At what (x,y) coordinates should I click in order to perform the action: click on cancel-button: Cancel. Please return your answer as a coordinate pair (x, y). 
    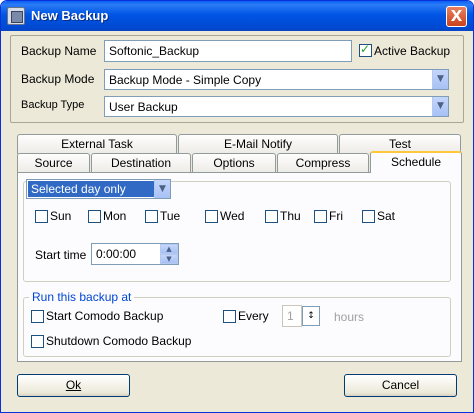
    Looking at the image, I should click on (400, 385).